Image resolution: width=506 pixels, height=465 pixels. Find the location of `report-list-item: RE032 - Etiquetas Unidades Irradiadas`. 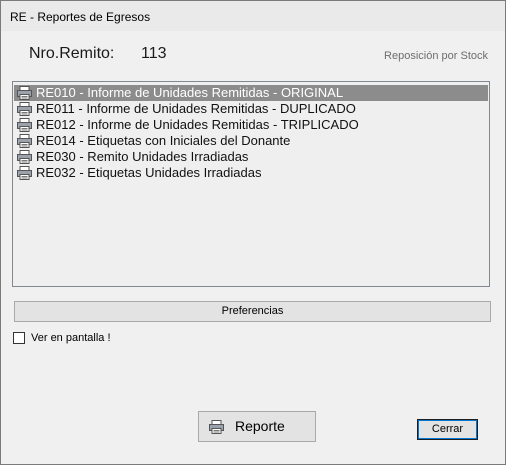

report-list-item: RE032 - Etiquetas Unidades Irradiadas is located at coordinates (251, 173).